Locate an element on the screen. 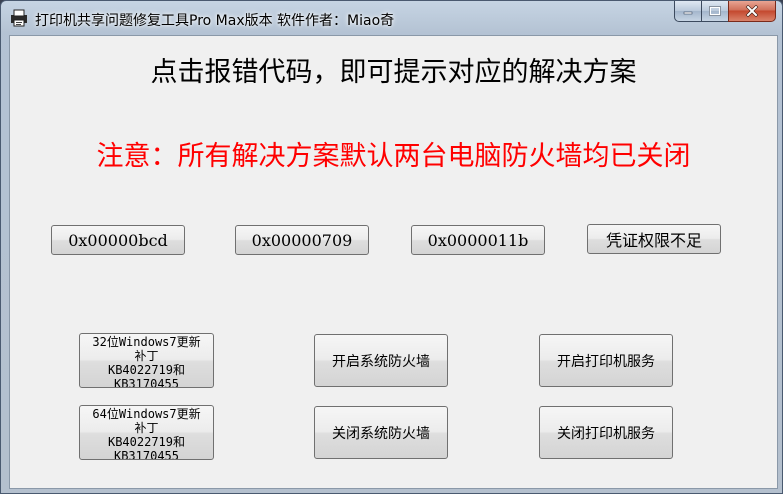  close-icon is located at coordinates (752, 11).